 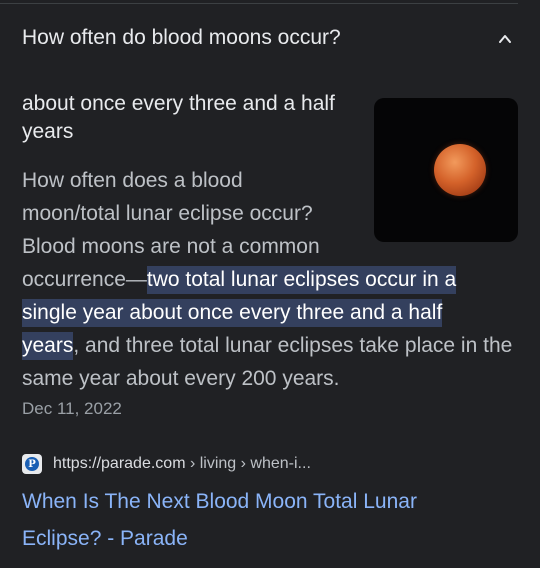 I want to click on answer-text: about once every three and a half years, so click(x=178, y=117).